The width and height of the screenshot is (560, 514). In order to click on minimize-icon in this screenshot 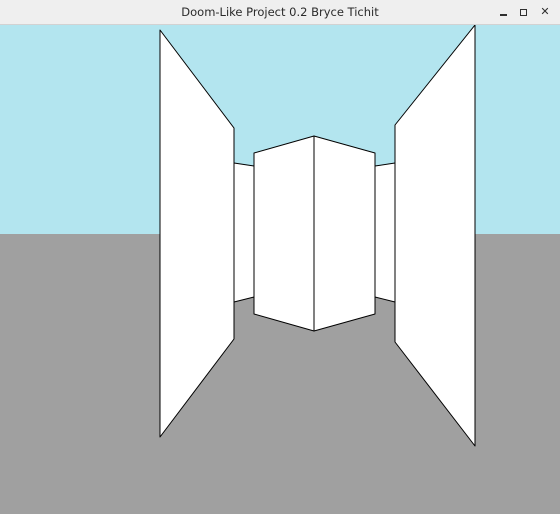, I will do `click(503, 15)`.